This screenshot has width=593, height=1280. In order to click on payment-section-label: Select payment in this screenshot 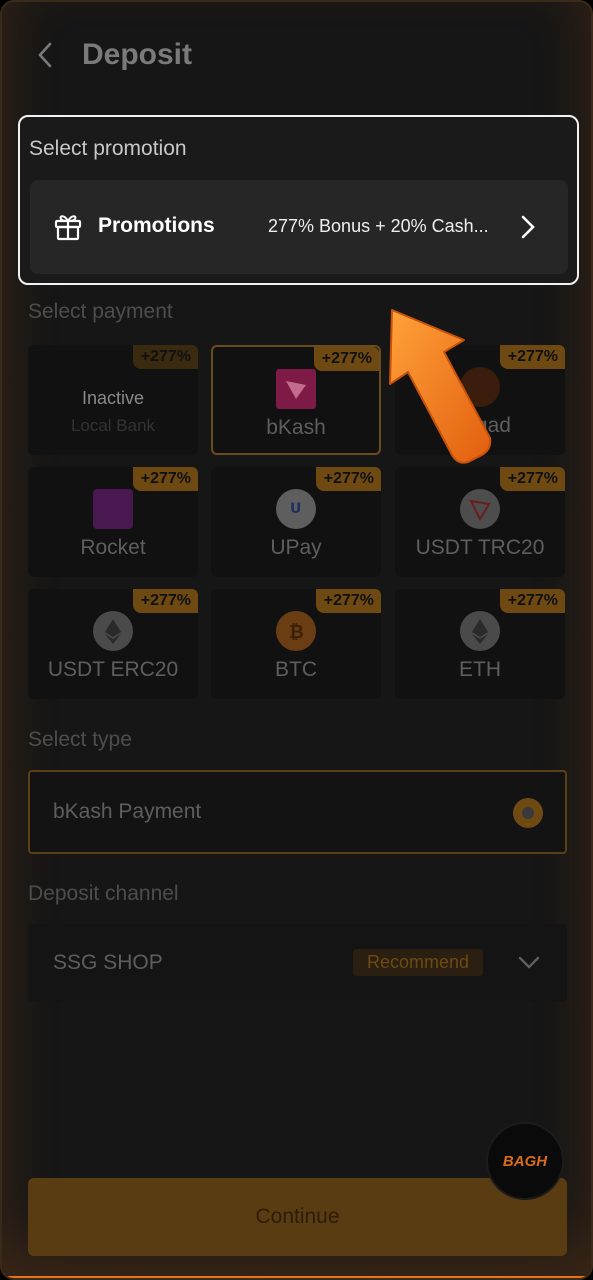, I will do `click(100, 311)`.